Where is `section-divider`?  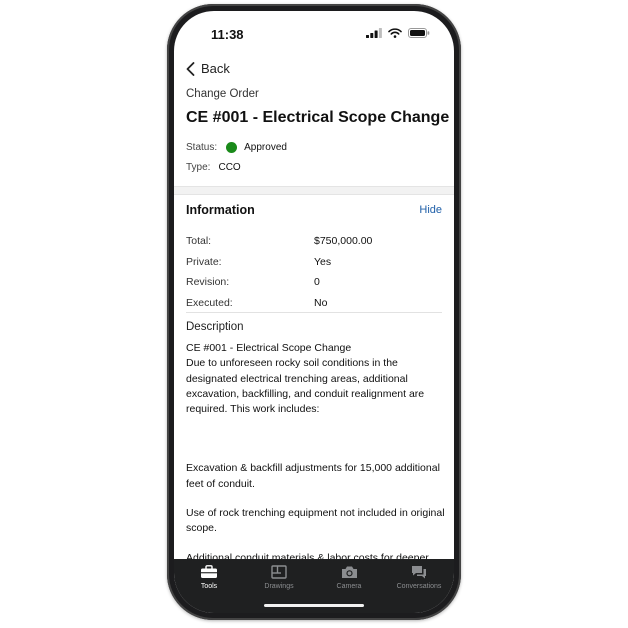
section-divider is located at coordinates (314, 190).